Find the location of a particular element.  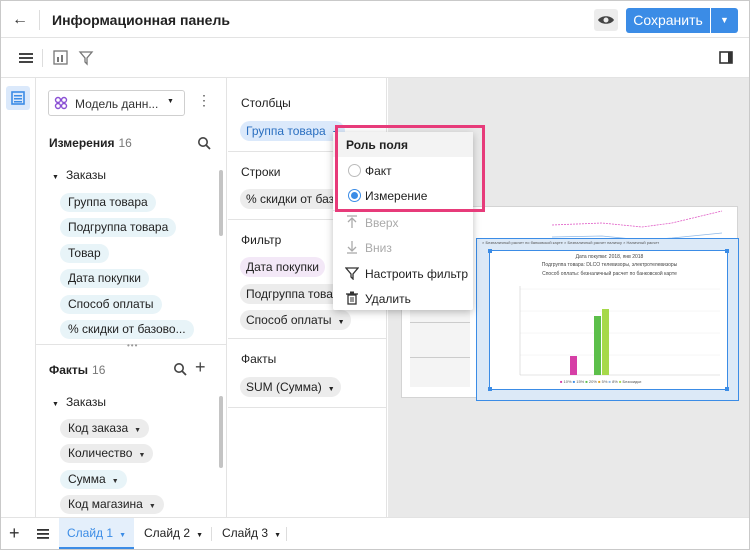

facts-scrollbar is located at coordinates (221, 432).